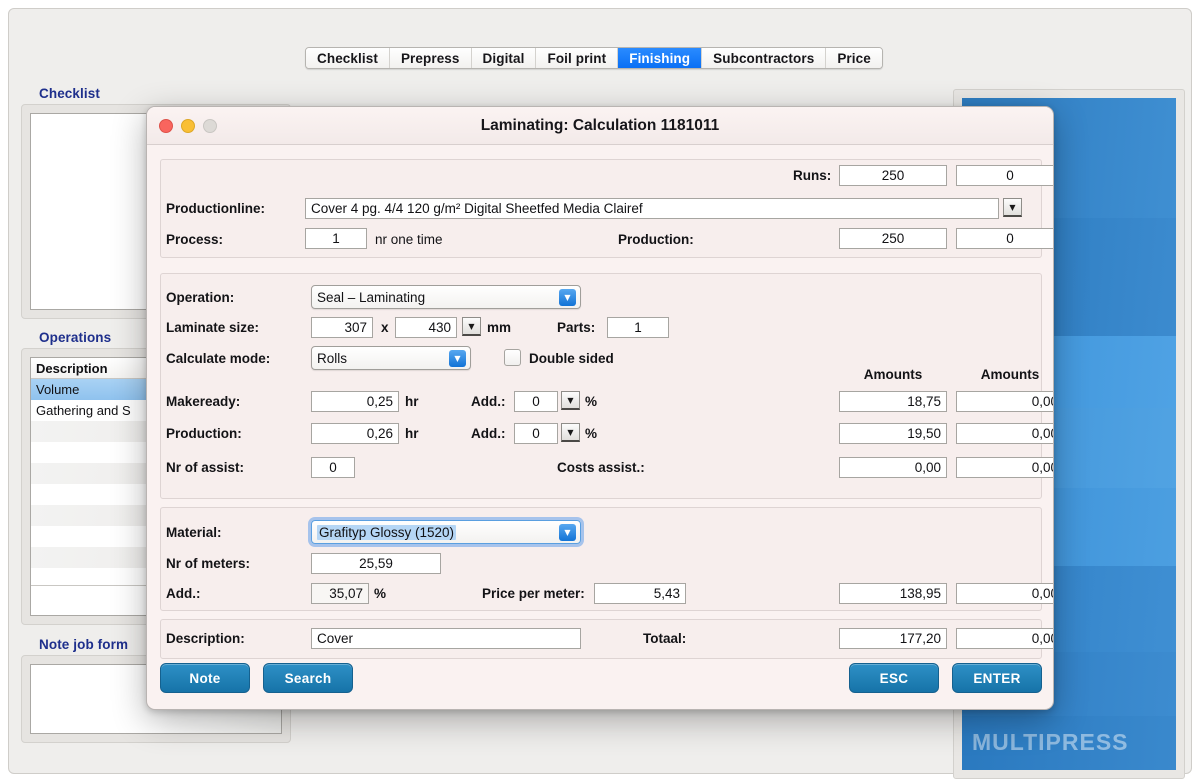  I want to click on amounts-header-2: Amounts, so click(1010, 374).